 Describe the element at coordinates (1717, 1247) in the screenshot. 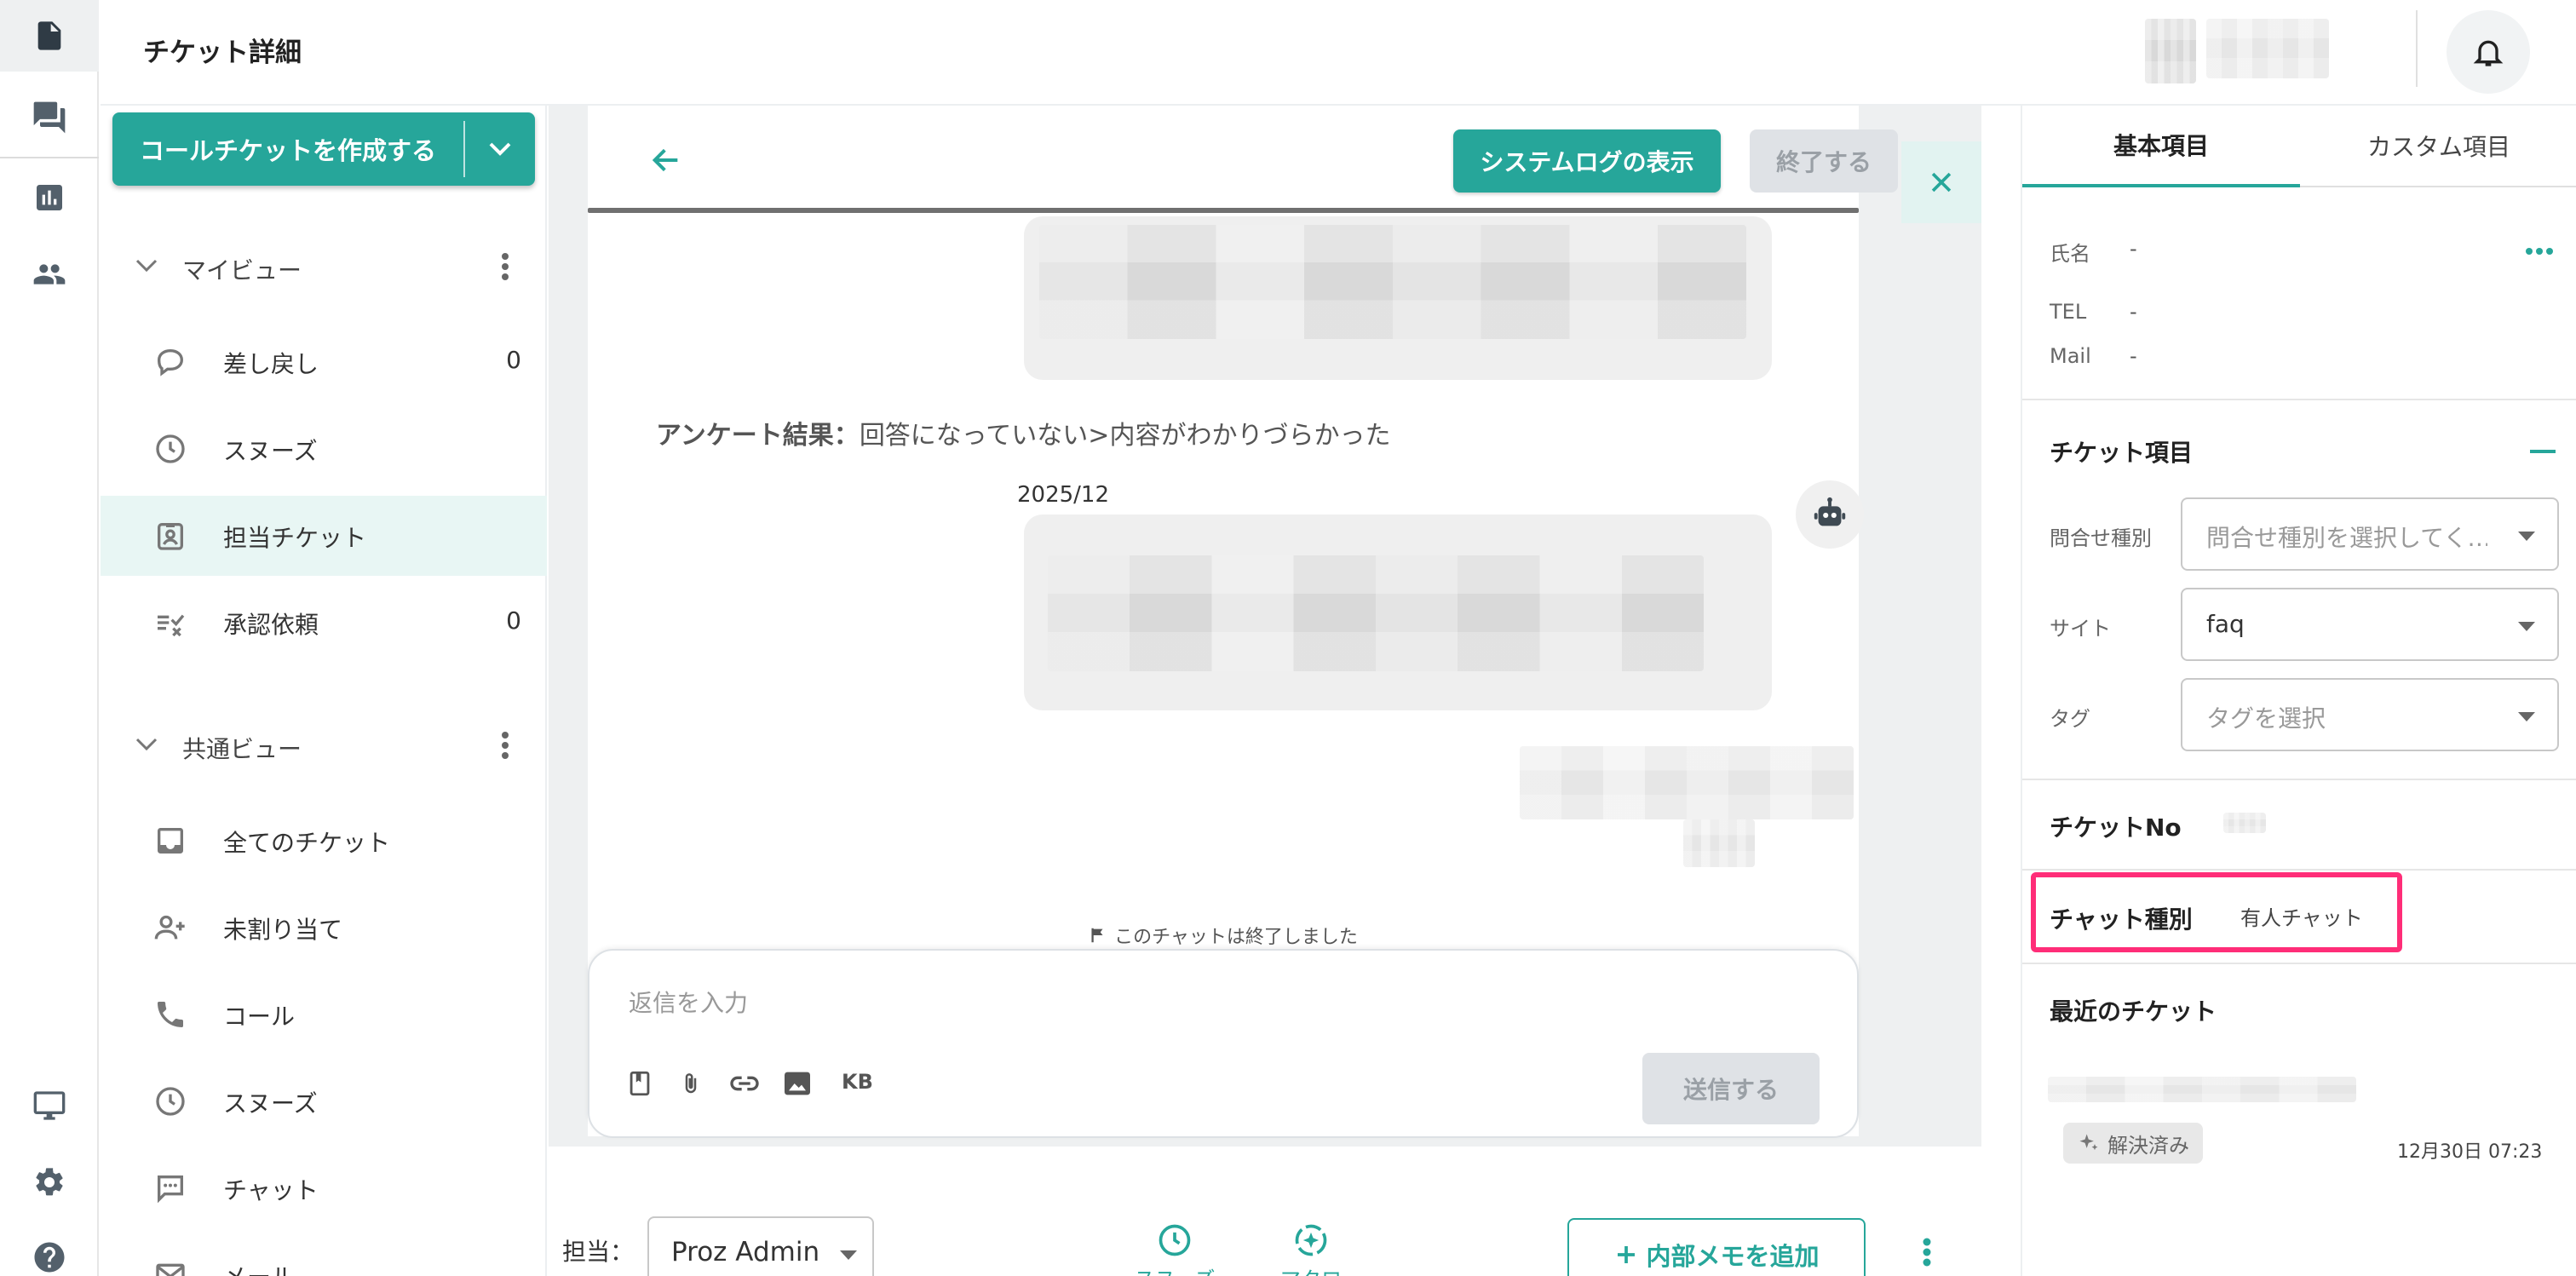

I see `add-internal-memo-button: 内部メモを追加` at that location.